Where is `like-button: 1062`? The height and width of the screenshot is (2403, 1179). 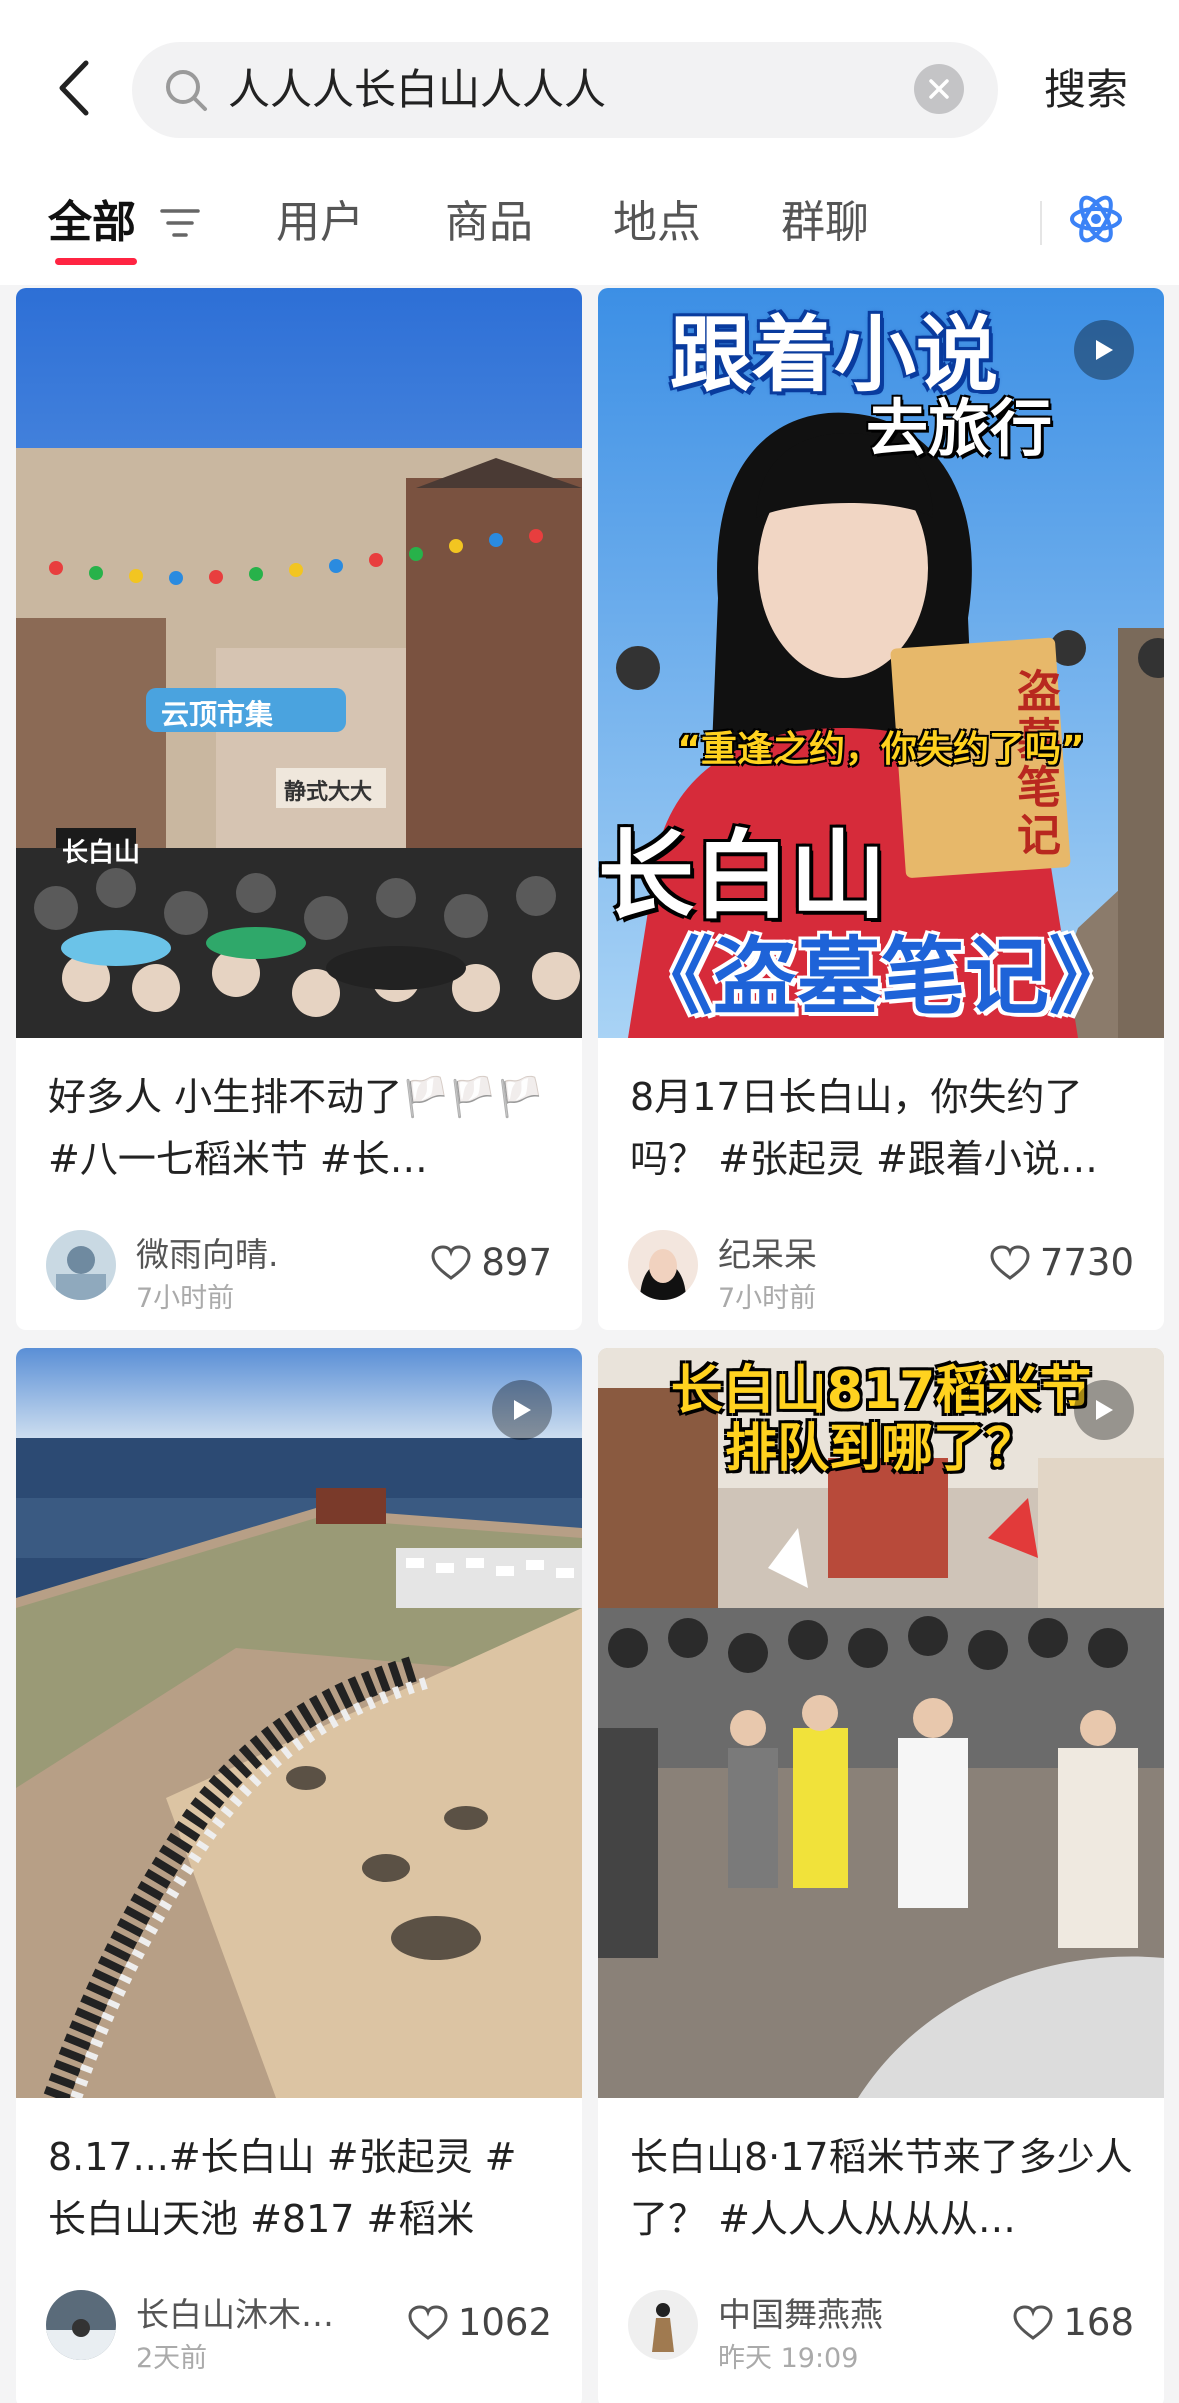
like-button: 1062 is located at coordinates (480, 2323).